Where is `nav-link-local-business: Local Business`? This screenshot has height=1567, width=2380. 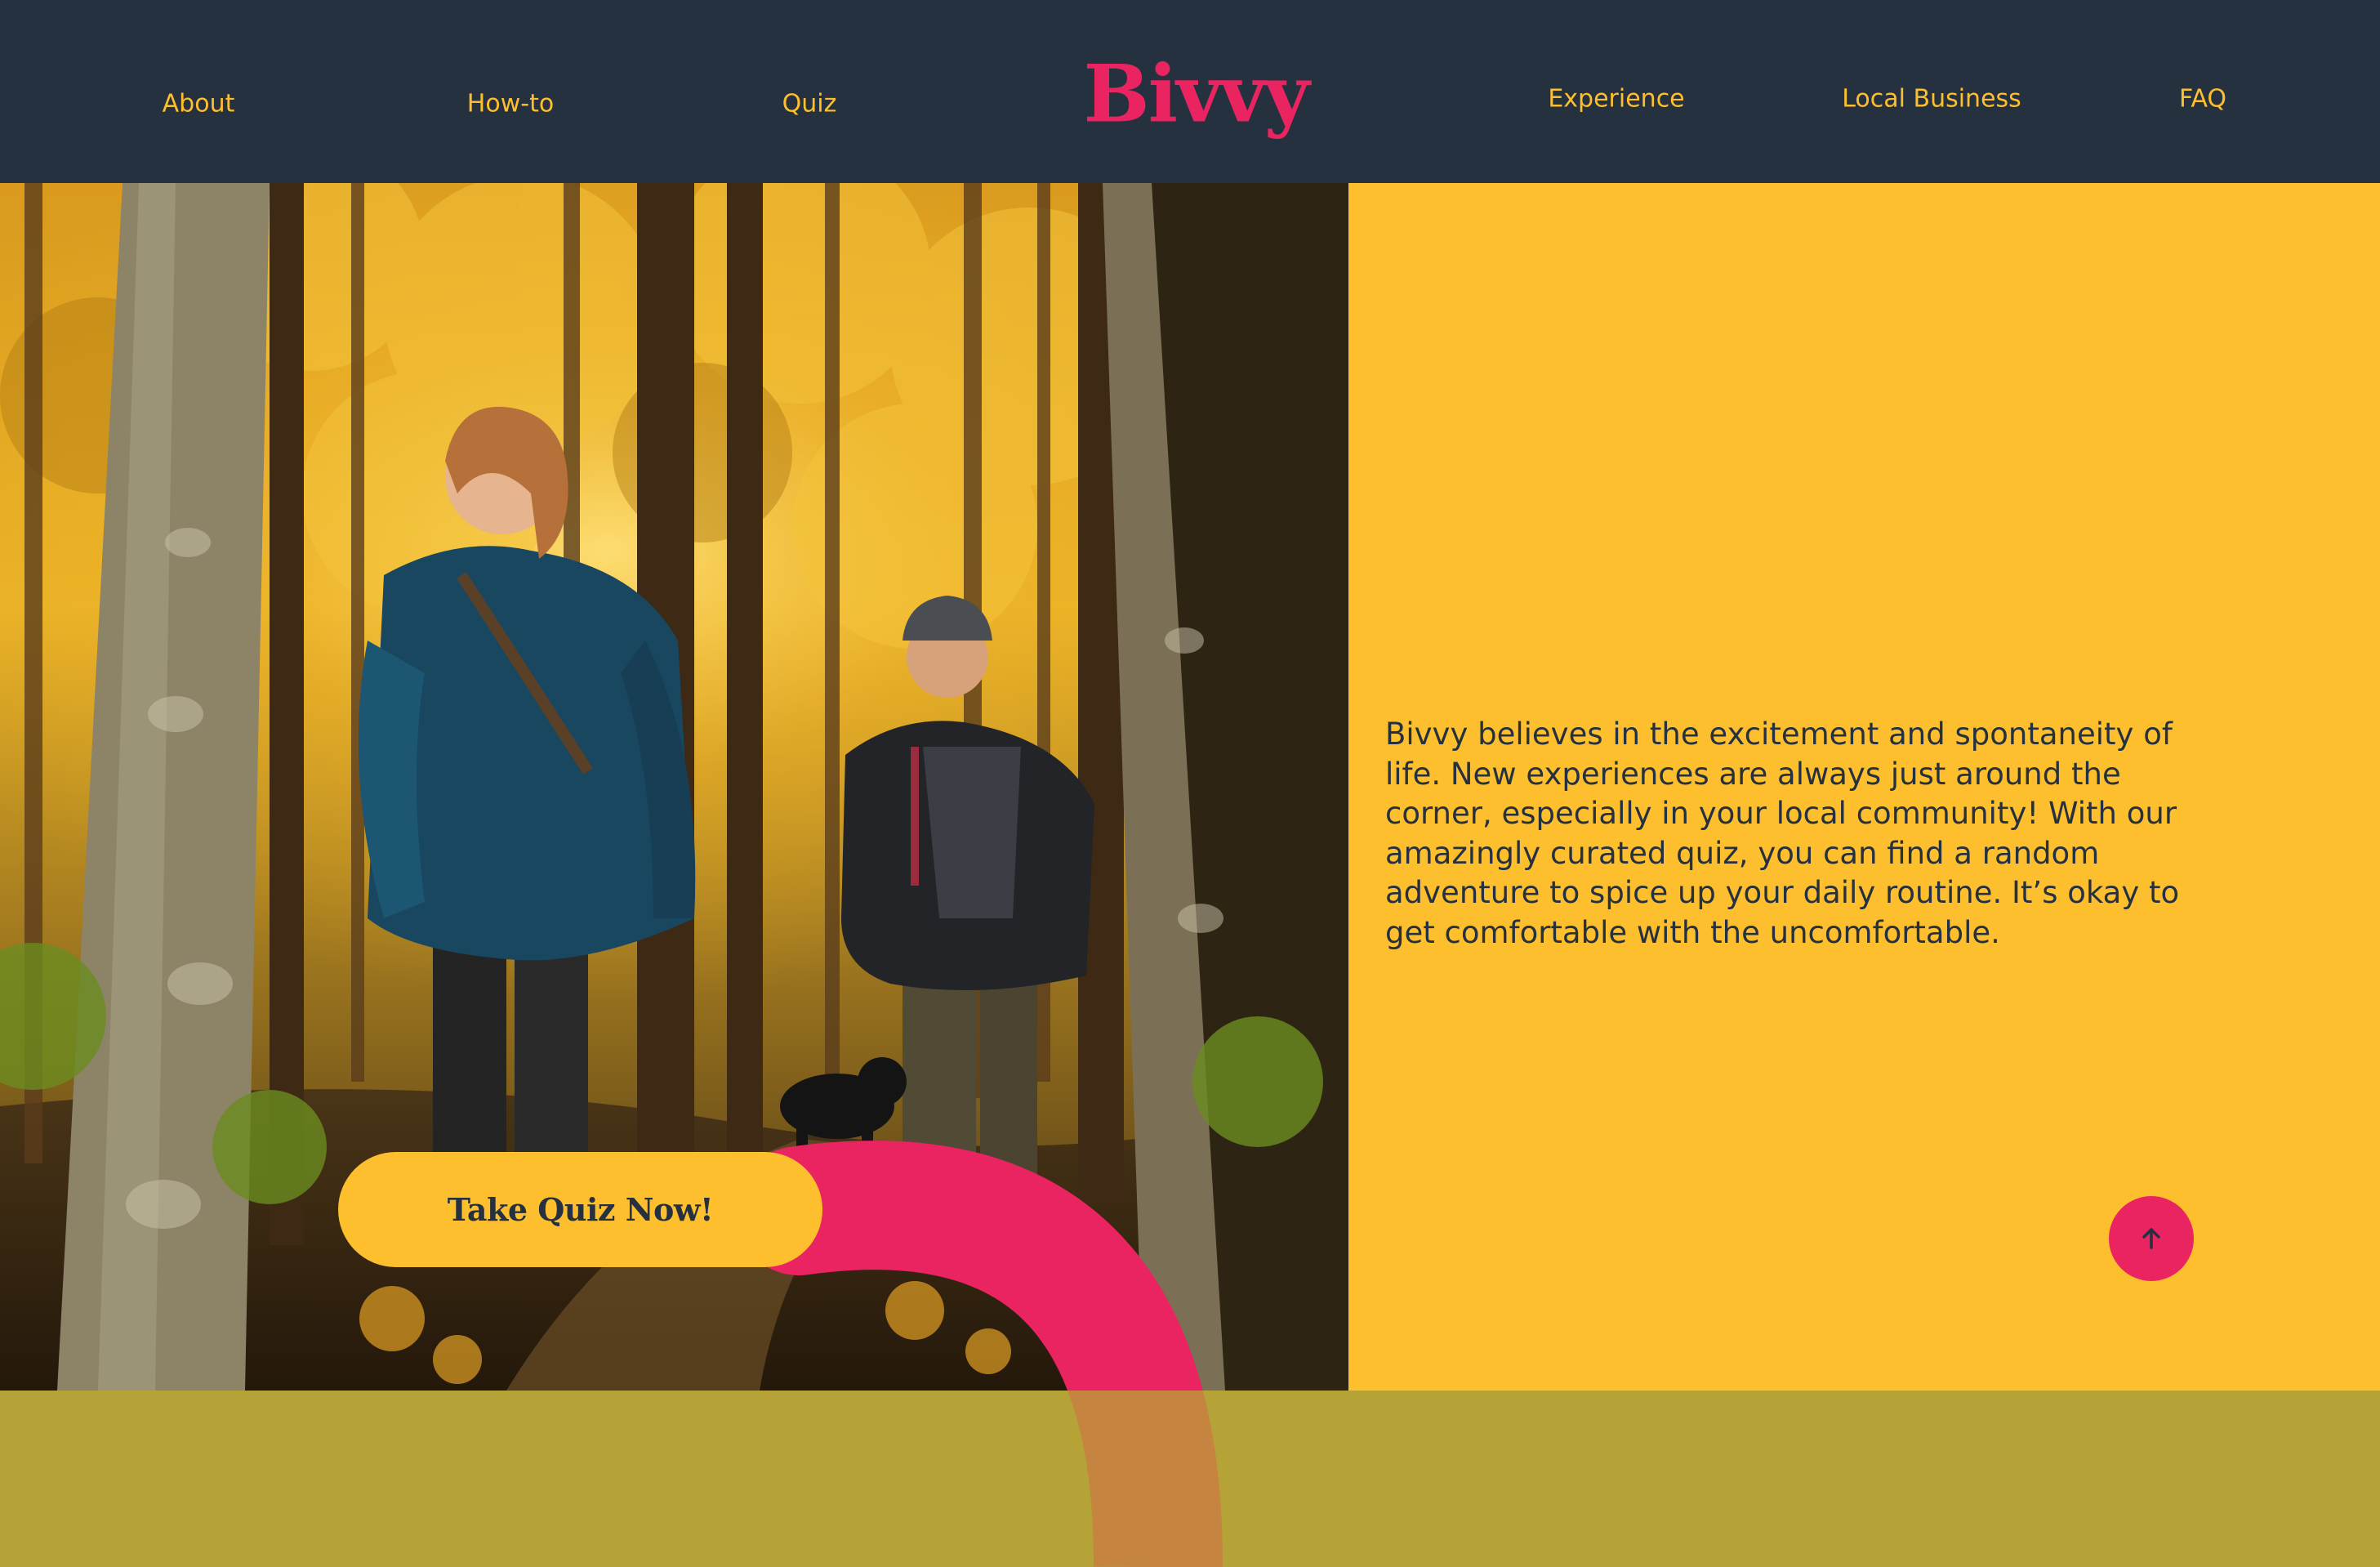 nav-link-local-business: Local Business is located at coordinates (1932, 99).